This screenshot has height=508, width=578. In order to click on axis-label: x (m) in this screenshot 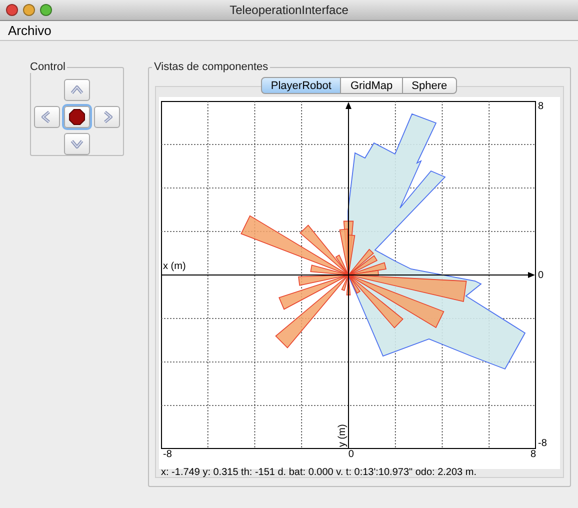, I will do `click(174, 266)`.